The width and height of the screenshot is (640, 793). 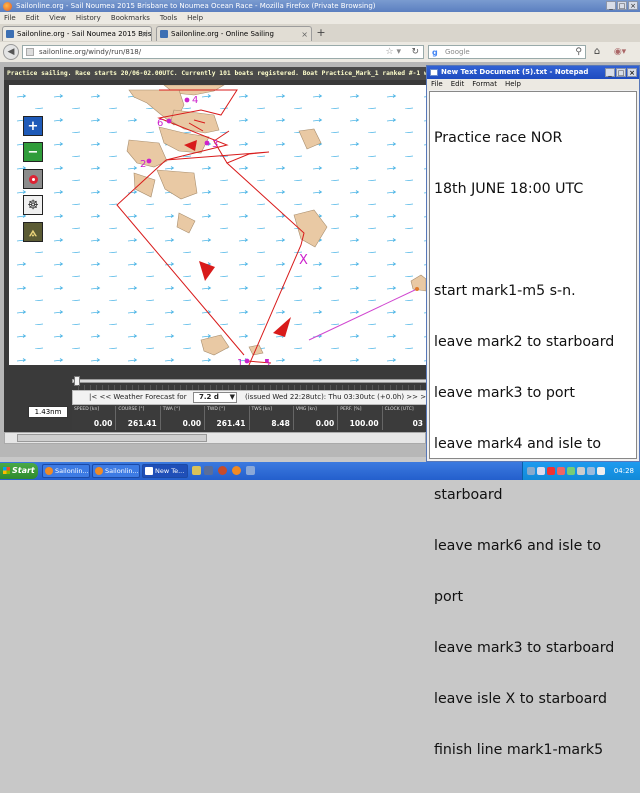 I want to click on menu-bookmarks: Bookmarks, so click(x=130, y=18).